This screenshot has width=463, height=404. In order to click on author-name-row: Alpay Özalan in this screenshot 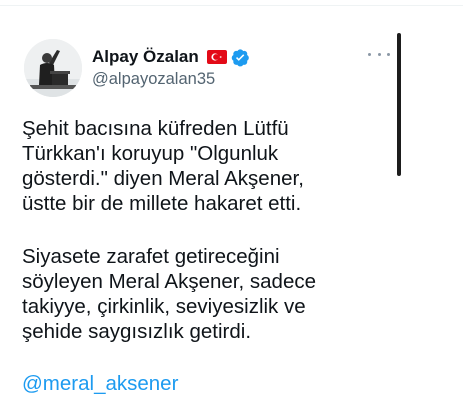, I will do `click(171, 57)`.